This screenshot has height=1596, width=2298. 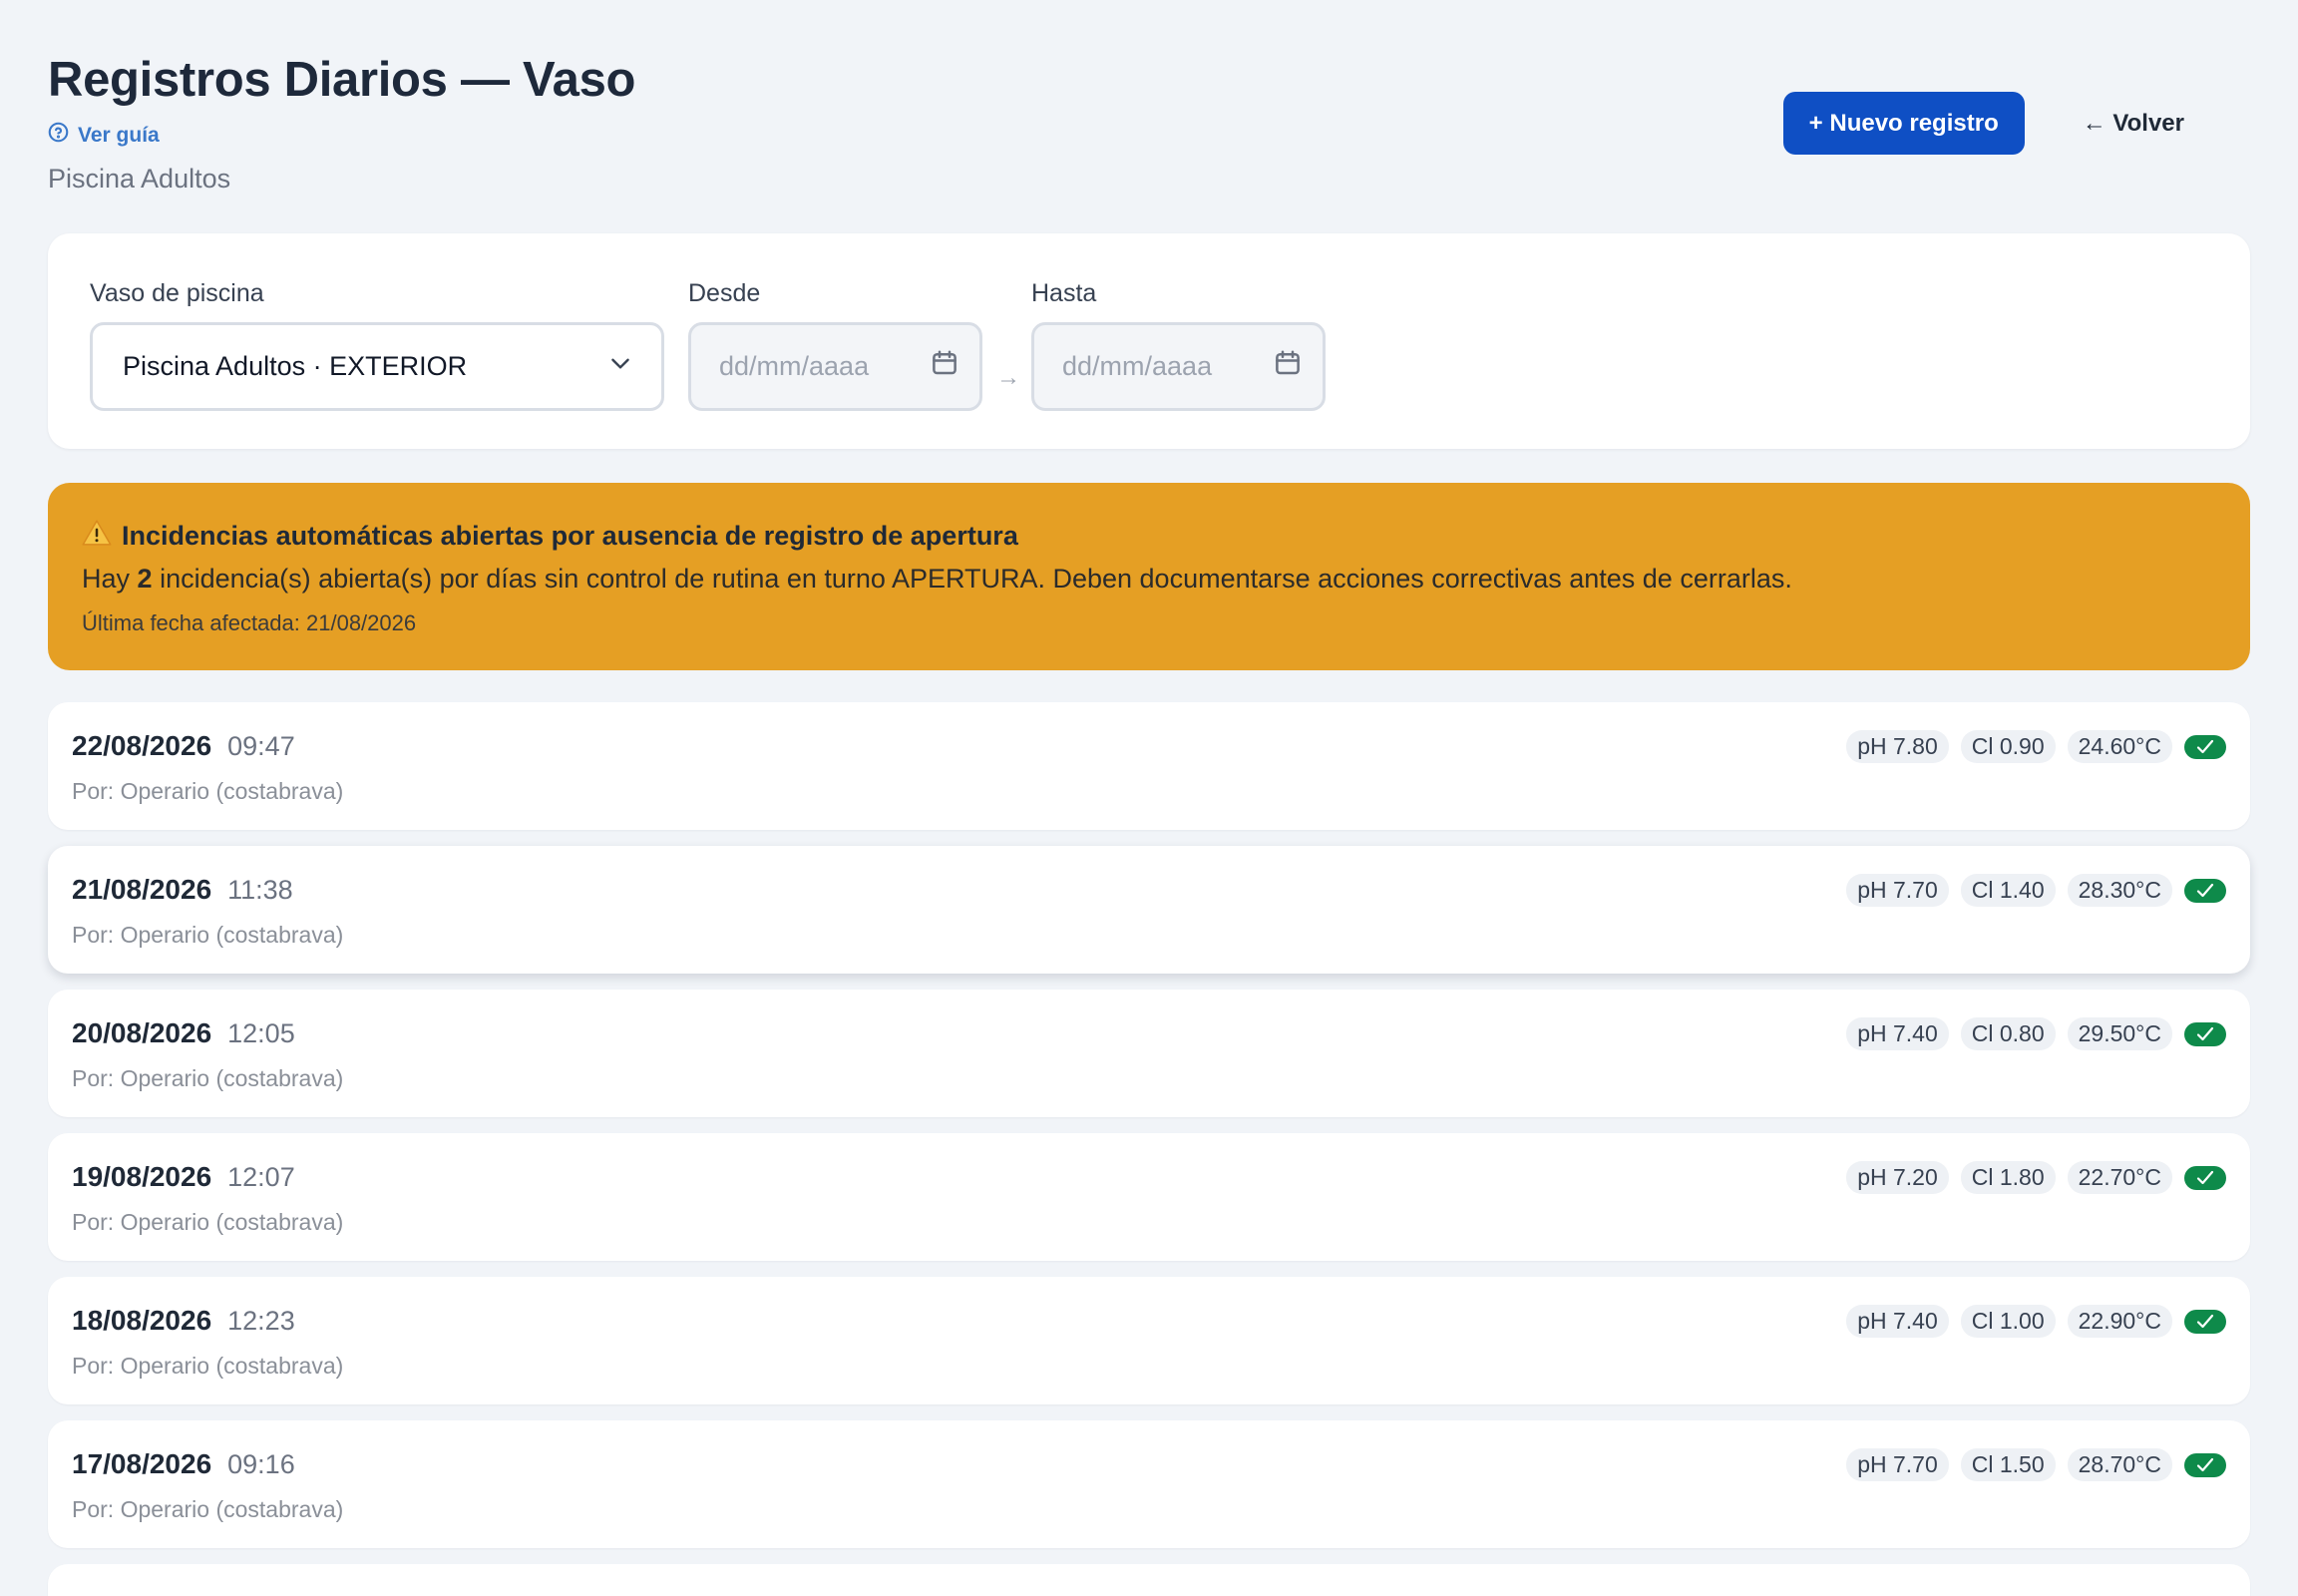 I want to click on record-metrics: pH 7.40 Cl 1.00 22.90°C, so click(x=2036, y=1321).